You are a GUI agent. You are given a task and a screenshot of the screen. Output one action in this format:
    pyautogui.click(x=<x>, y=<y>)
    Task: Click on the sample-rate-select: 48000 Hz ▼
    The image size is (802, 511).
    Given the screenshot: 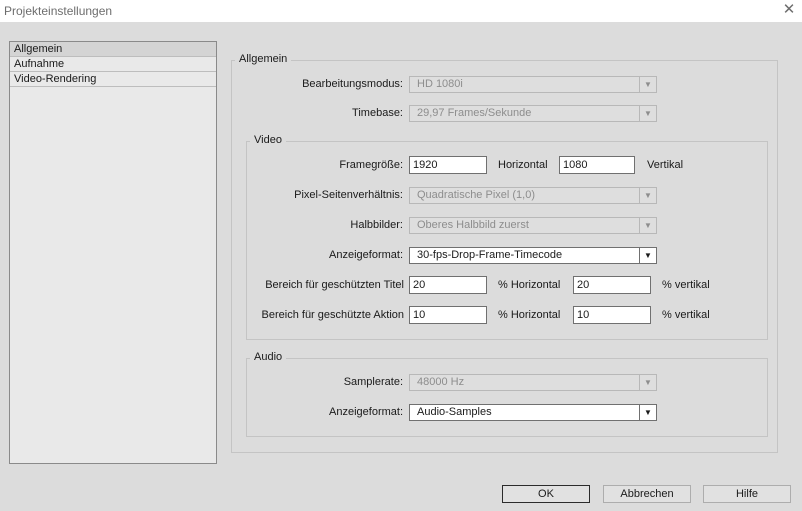 What is the action you would take?
    pyautogui.click(x=533, y=382)
    